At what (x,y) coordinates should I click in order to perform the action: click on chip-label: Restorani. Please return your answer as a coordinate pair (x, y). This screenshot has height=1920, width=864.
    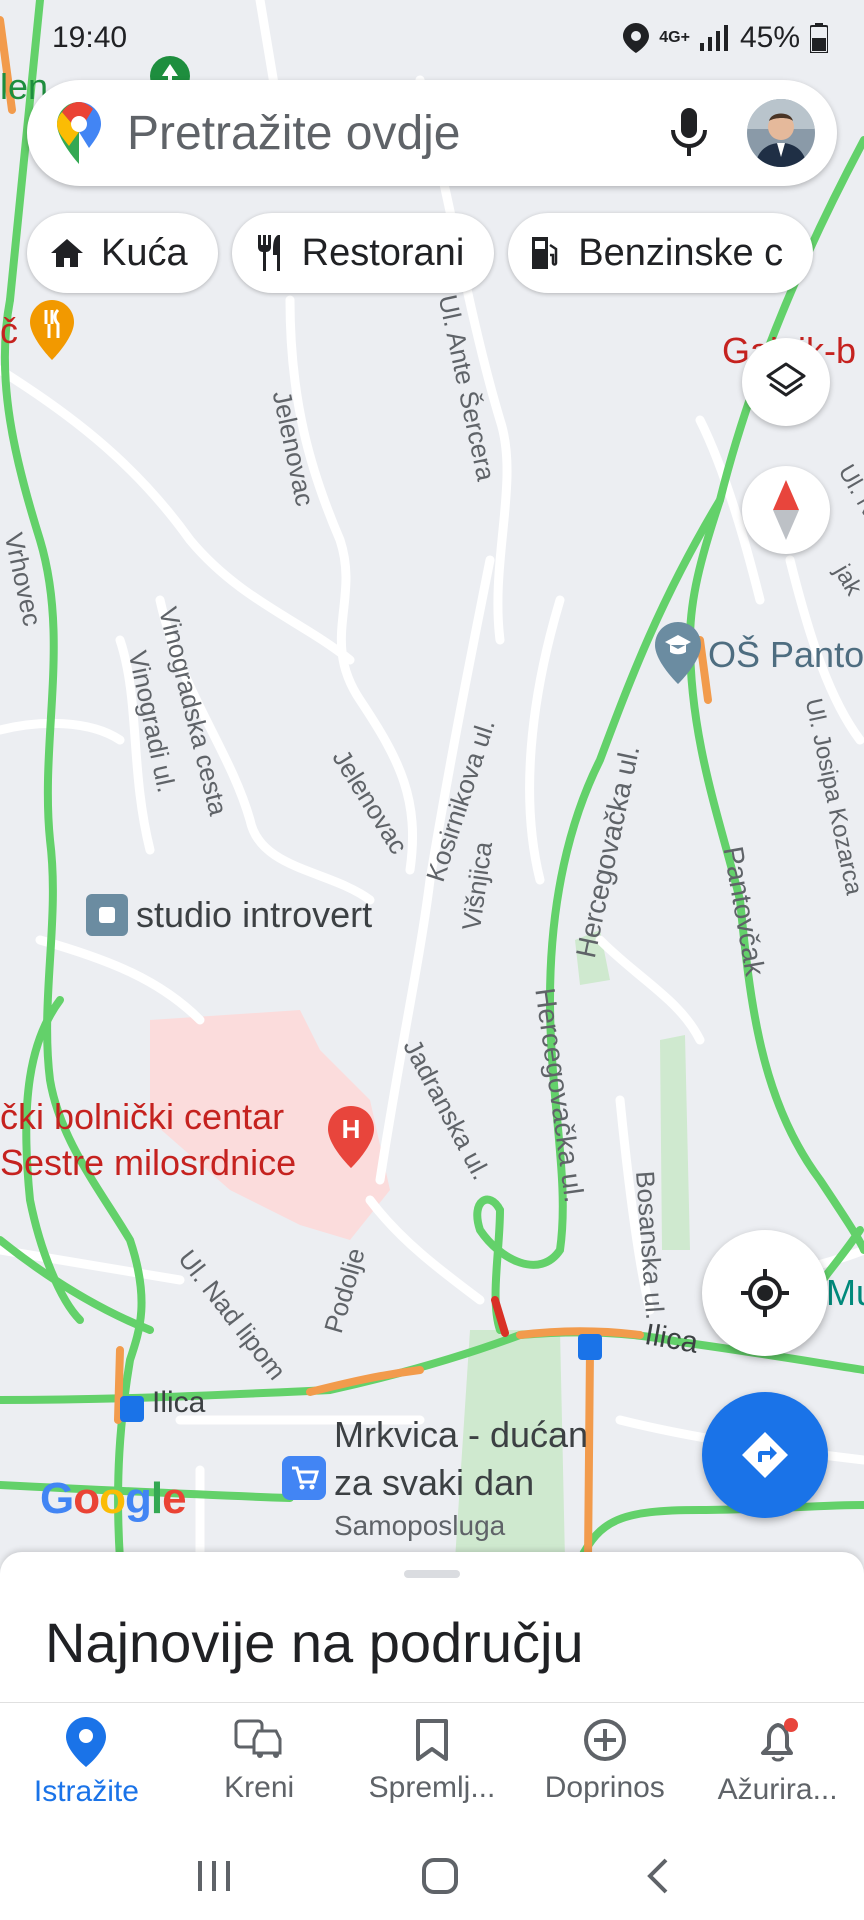
    Looking at the image, I should click on (383, 252).